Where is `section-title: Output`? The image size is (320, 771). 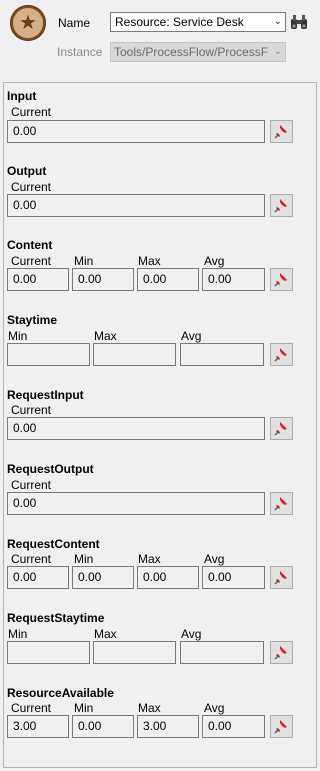 section-title: Output is located at coordinates (27, 171).